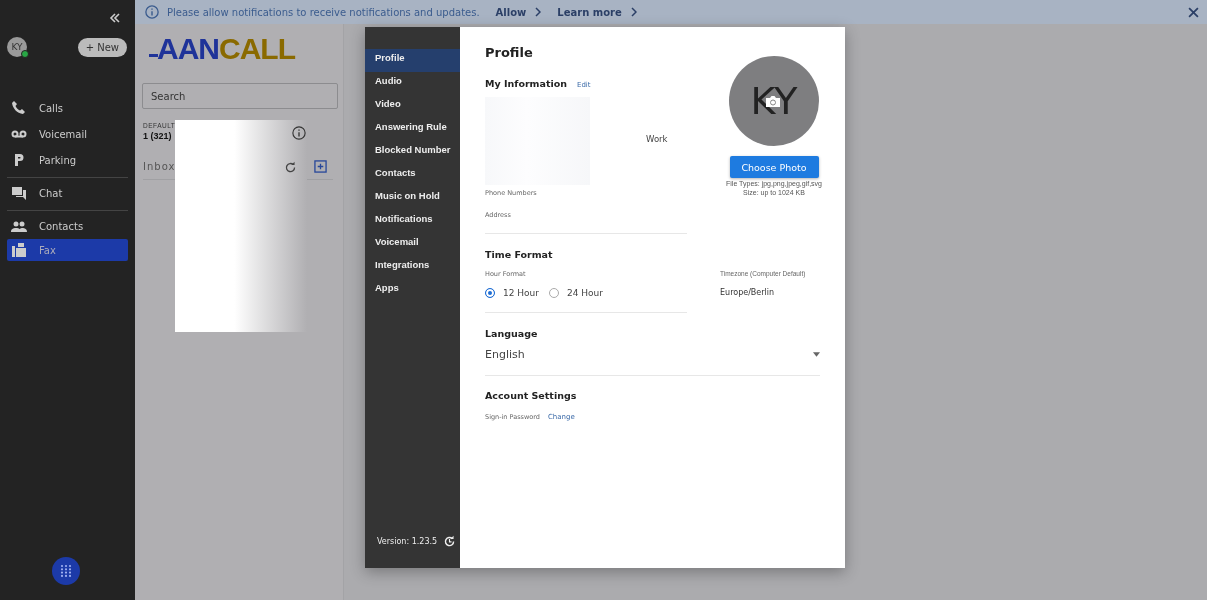  I want to click on settings-nav-item: Answering Rule, so click(412, 129).